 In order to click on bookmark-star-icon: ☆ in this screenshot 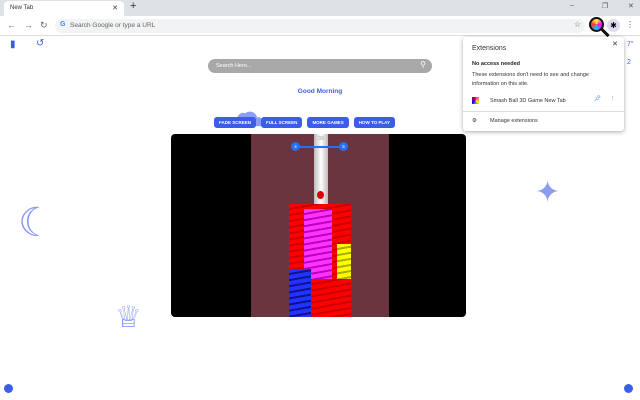, I will do `click(577, 24)`.